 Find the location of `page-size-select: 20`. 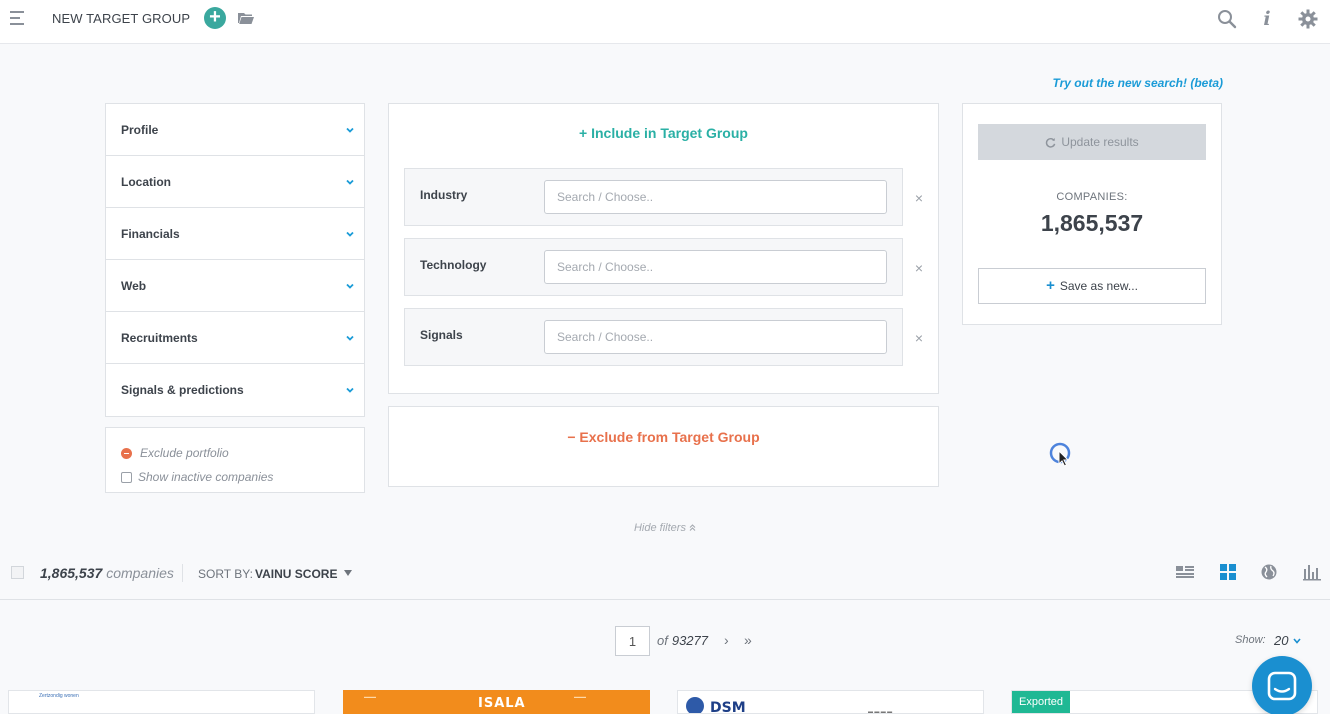

page-size-select: 20 is located at coordinates (1281, 640).